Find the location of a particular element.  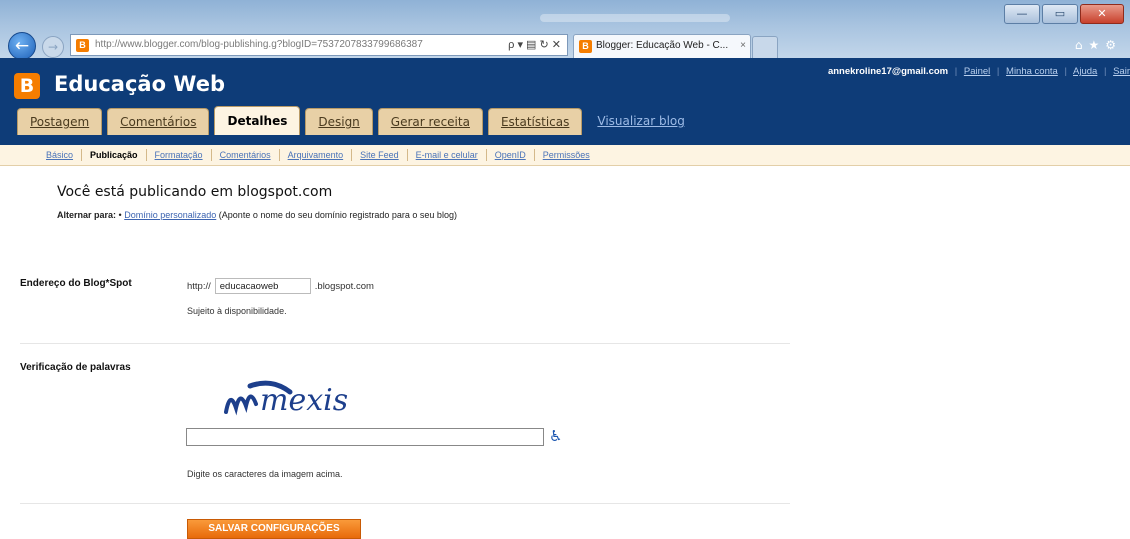

subnav-publicacao: Publicação is located at coordinates (114, 155).